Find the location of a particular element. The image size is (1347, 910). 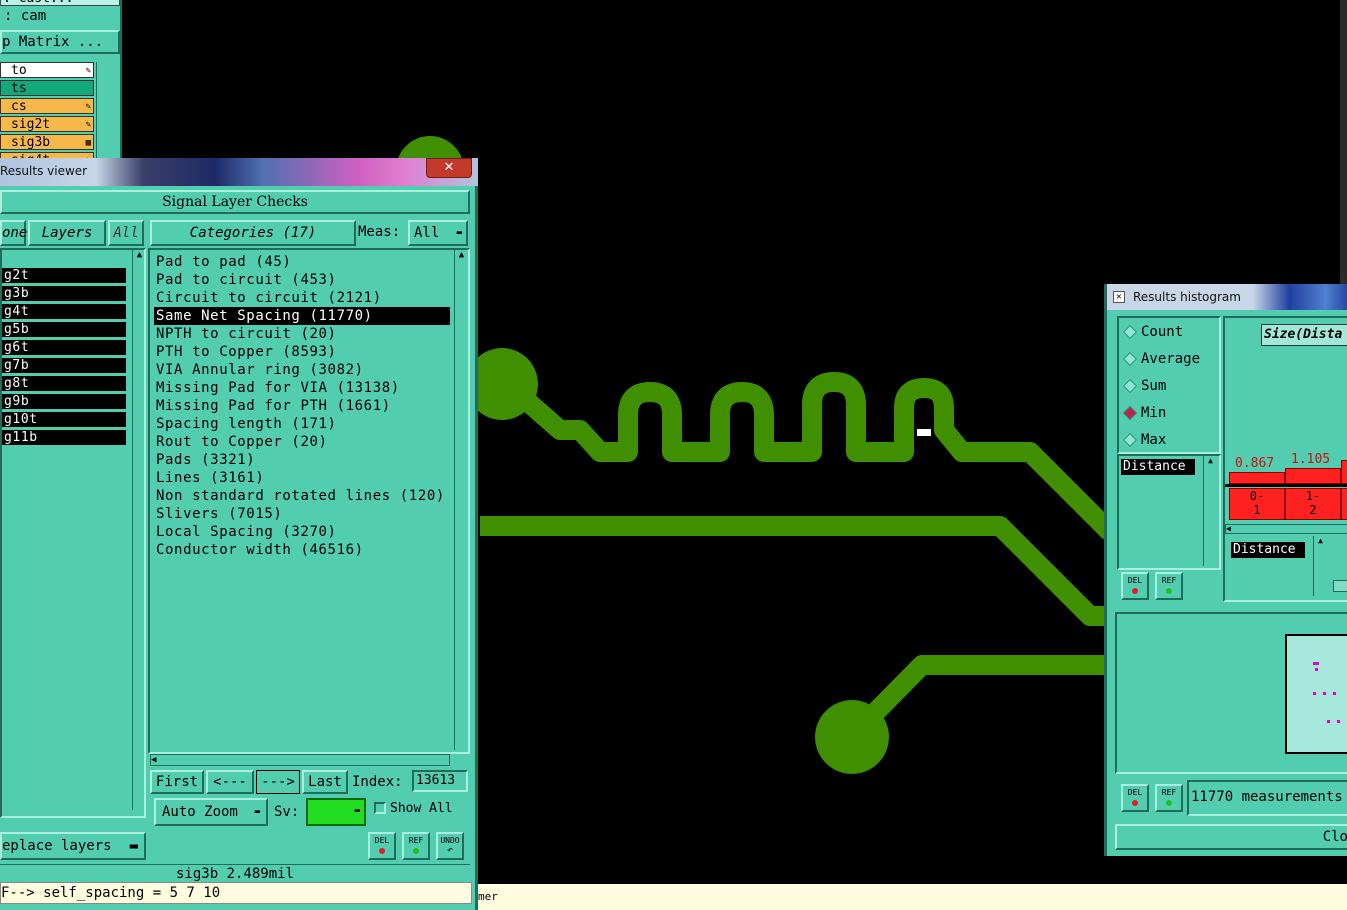

category-item: Pad to pad (45) is located at coordinates (302, 262).